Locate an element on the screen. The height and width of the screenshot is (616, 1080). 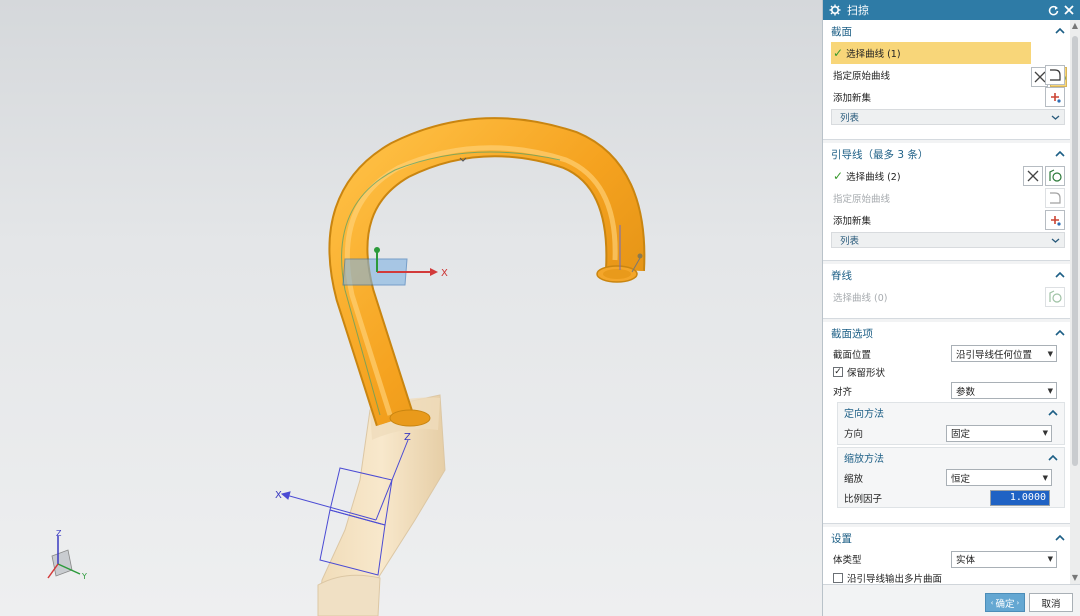
deselect-curve-icon is located at coordinates (1033, 176).